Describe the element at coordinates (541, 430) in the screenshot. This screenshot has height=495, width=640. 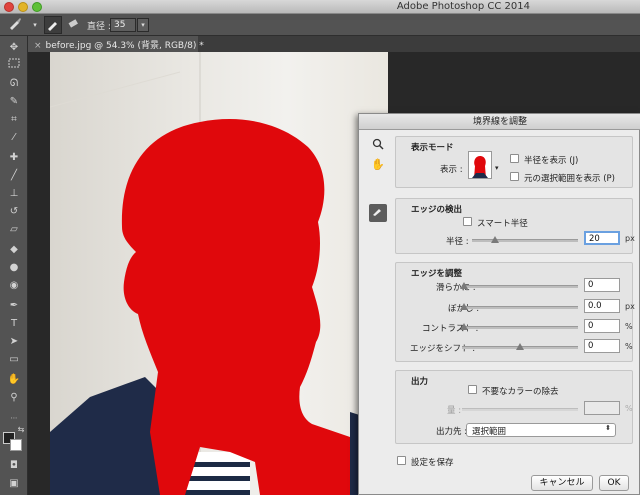
I see `output-to-select: 選択範囲 ⬍` at that location.